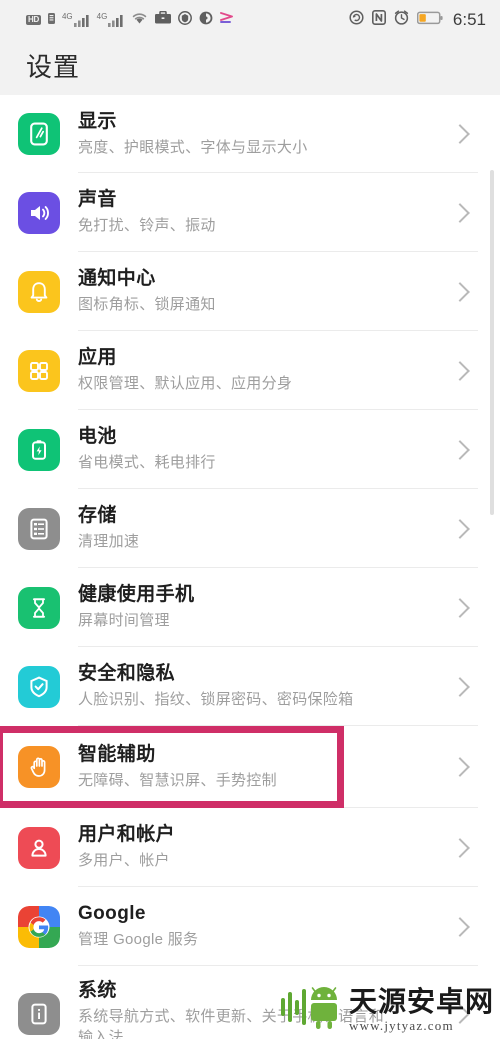 This screenshot has height=1039, width=500. What do you see at coordinates (250, 20) in the screenshot?
I see `status-bar: HD 4G 4G 6:51` at bounding box center [250, 20].